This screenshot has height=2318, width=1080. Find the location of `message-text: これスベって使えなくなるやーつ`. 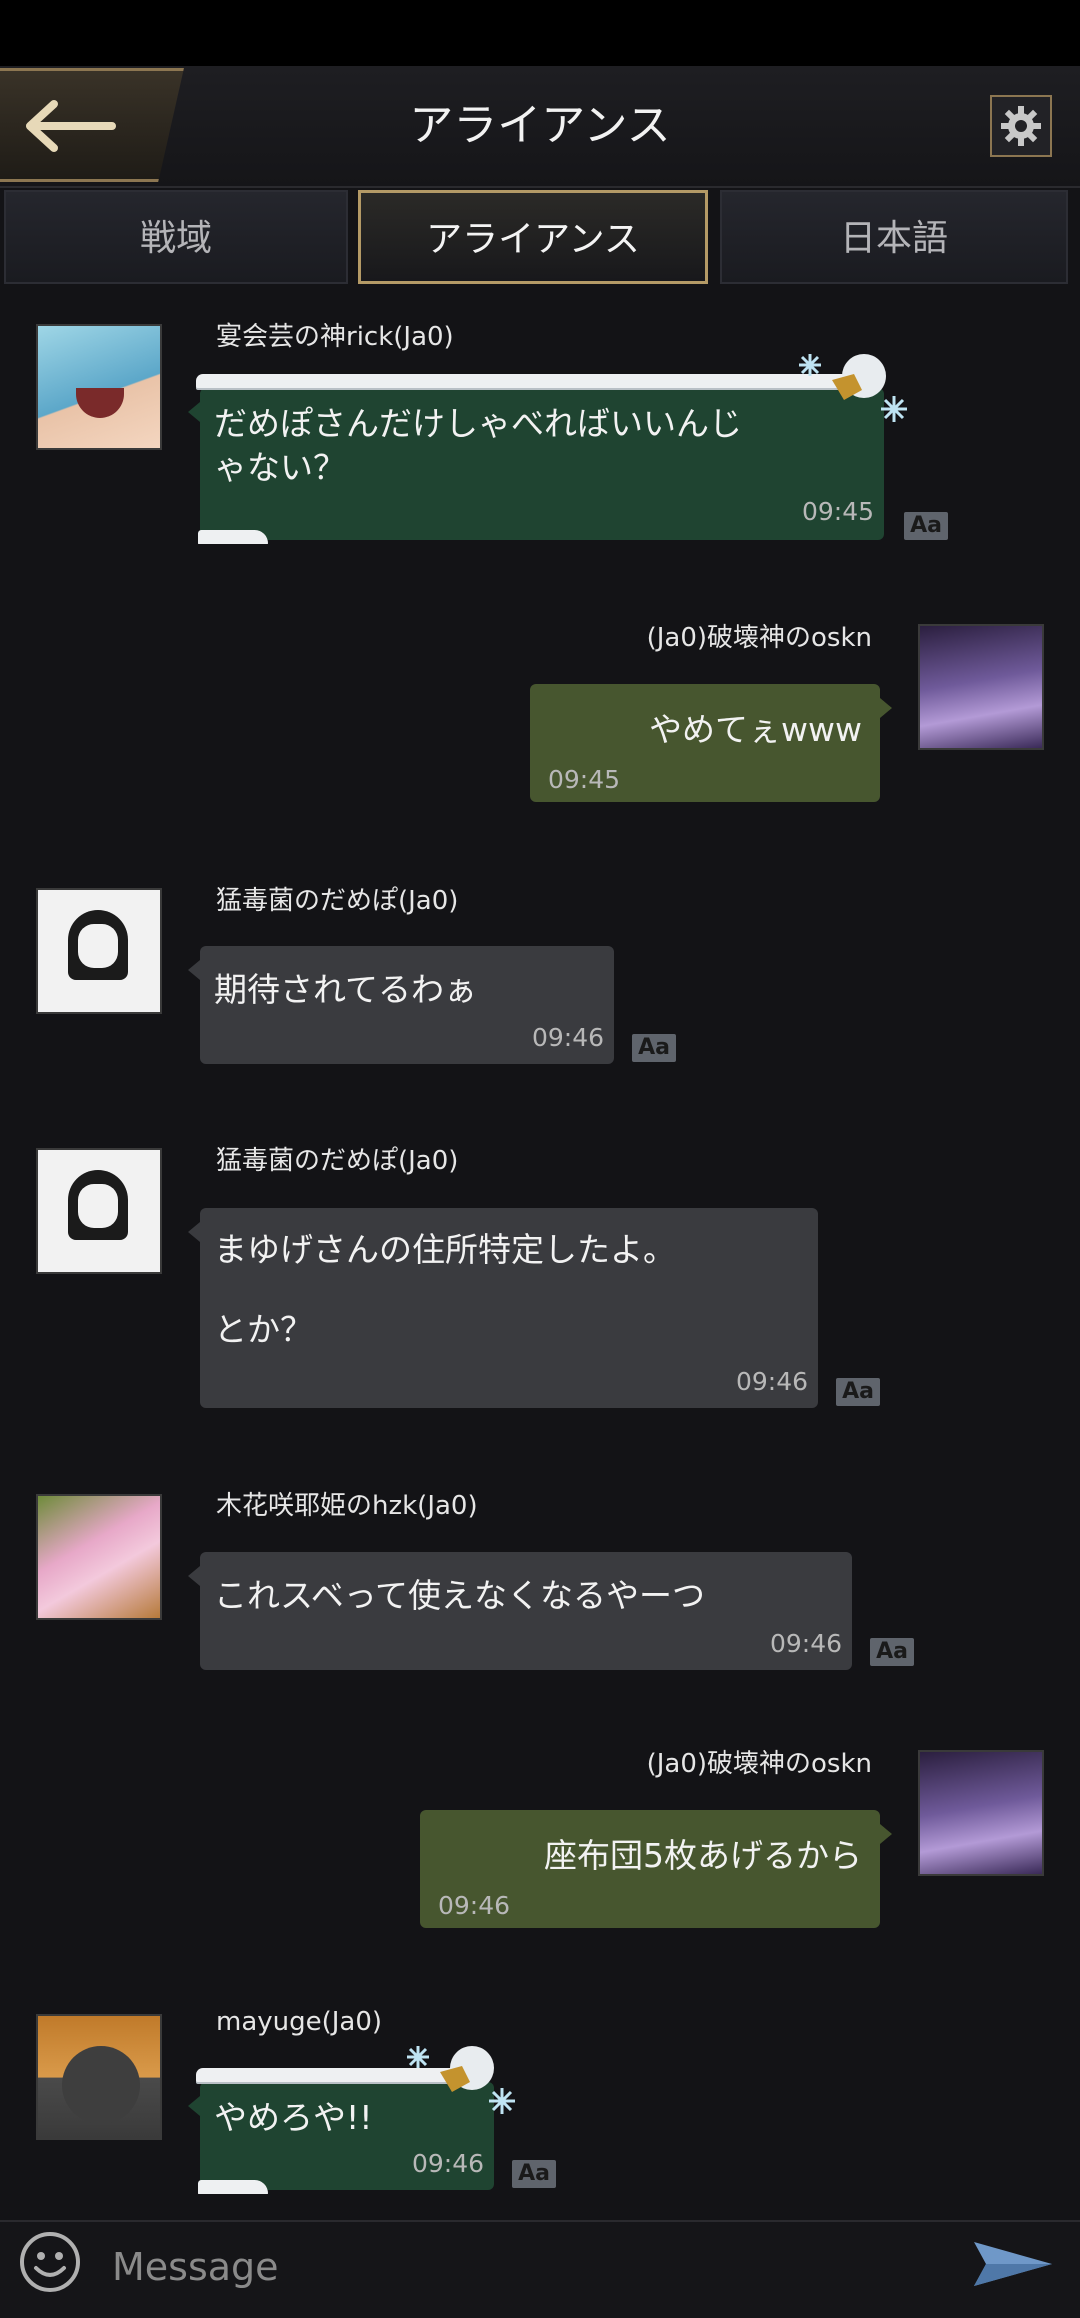

message-text: これスベって使えなくなるやーつ is located at coordinates (460, 1595).